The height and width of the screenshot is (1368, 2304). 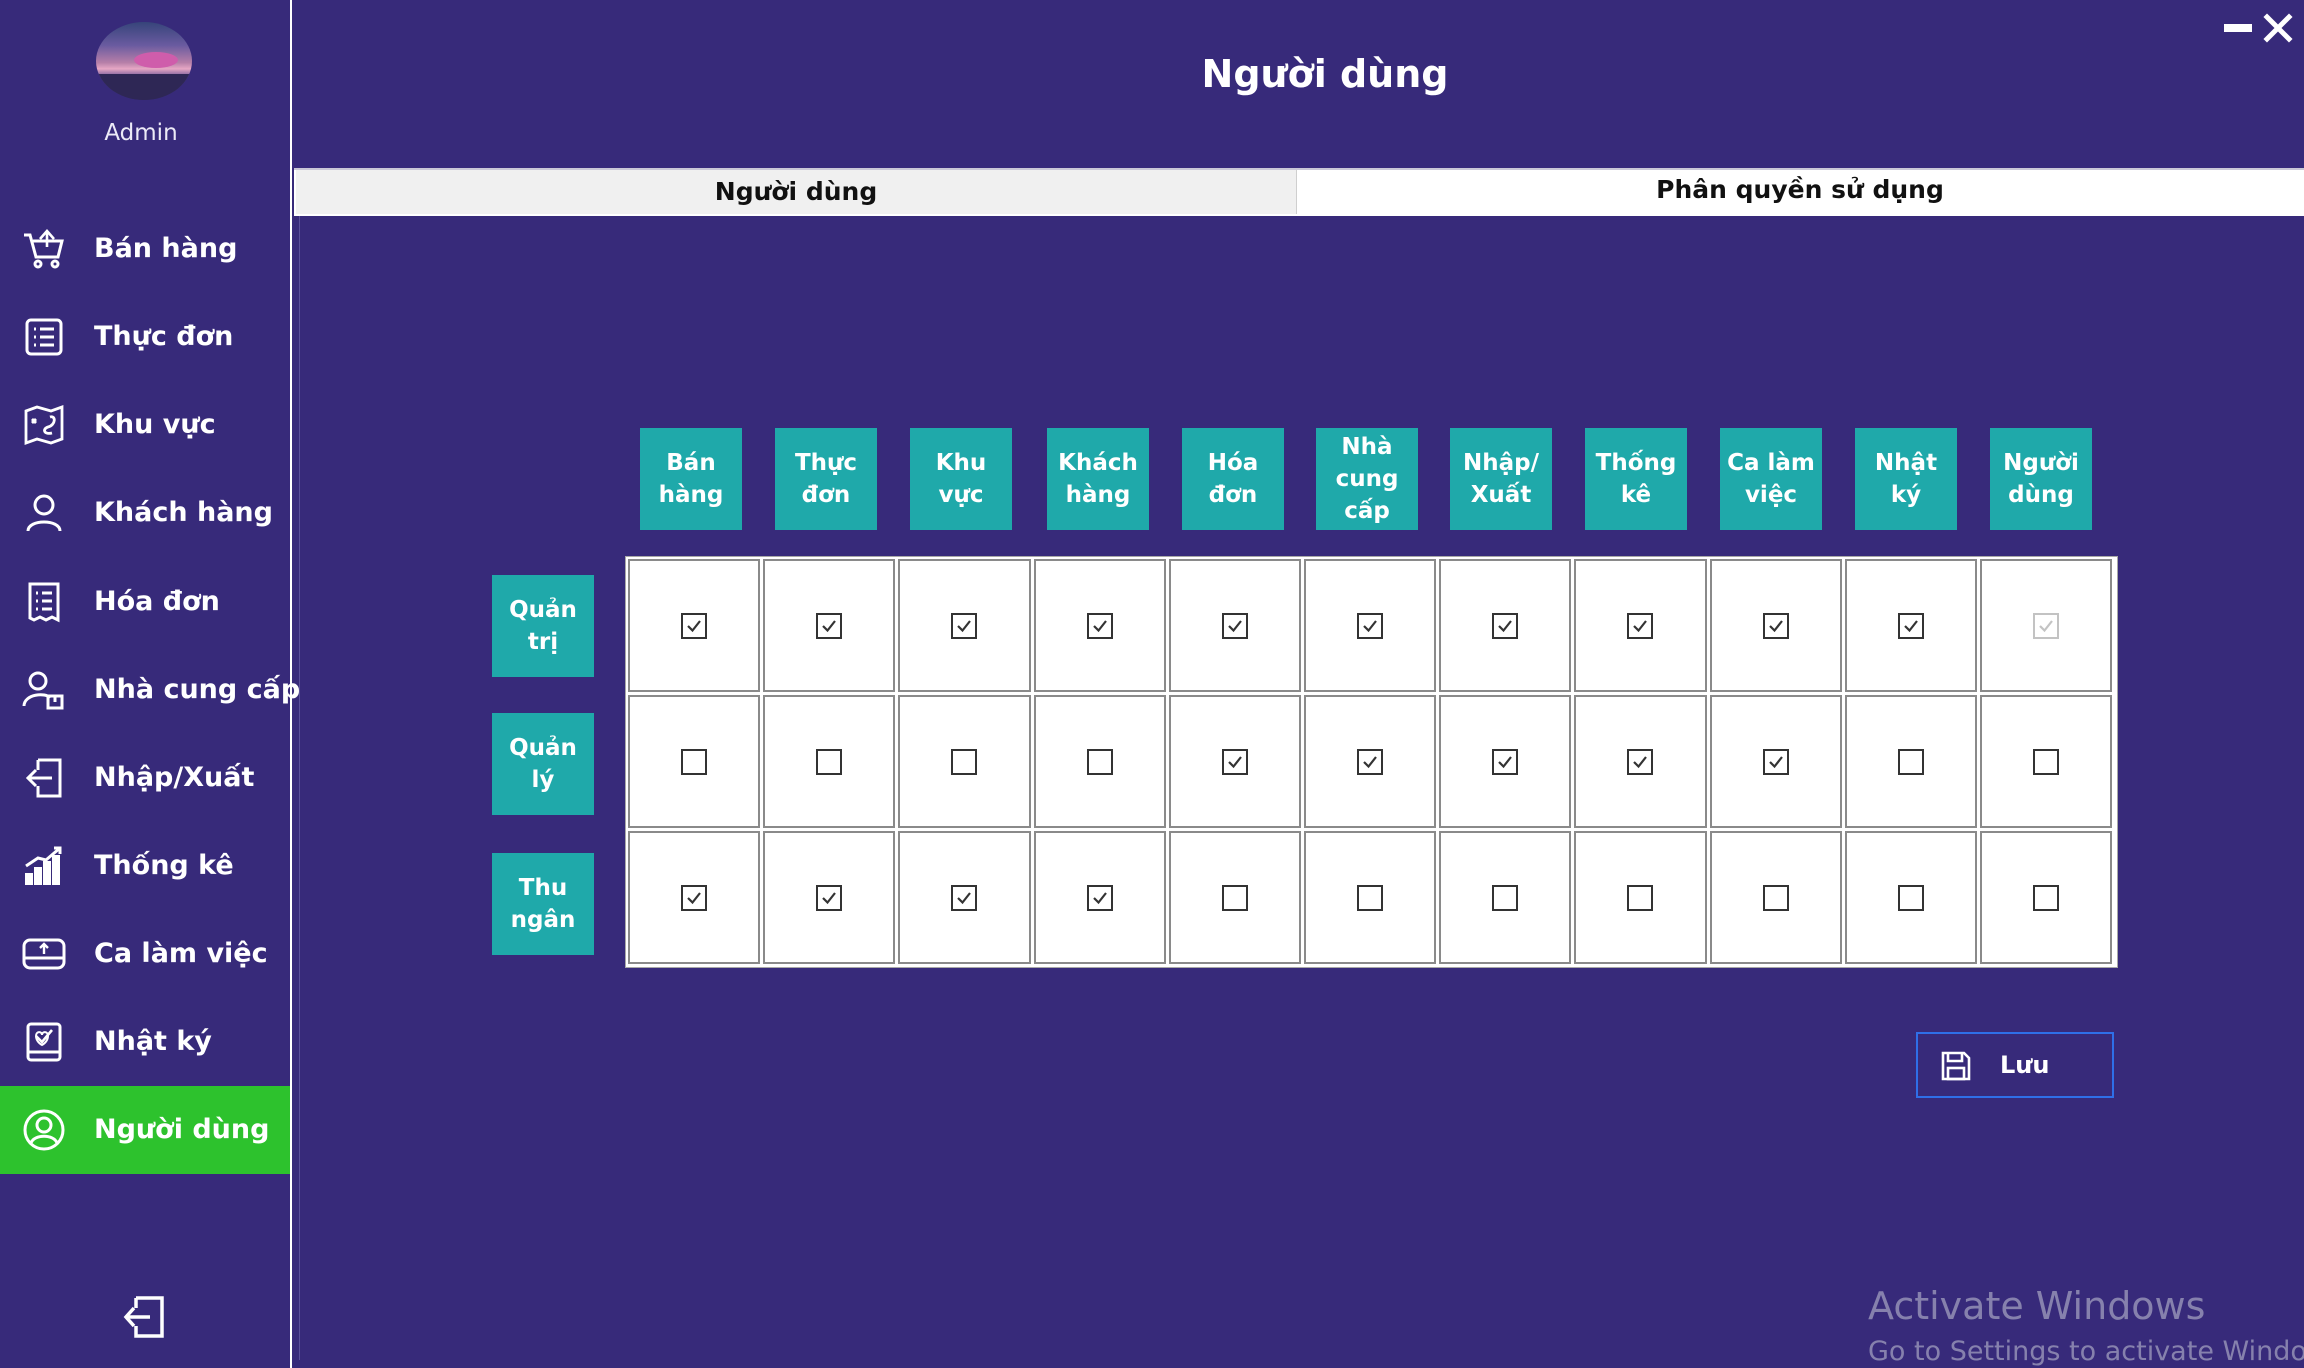 I want to click on row-header: Quản lý, so click(x=543, y=764).